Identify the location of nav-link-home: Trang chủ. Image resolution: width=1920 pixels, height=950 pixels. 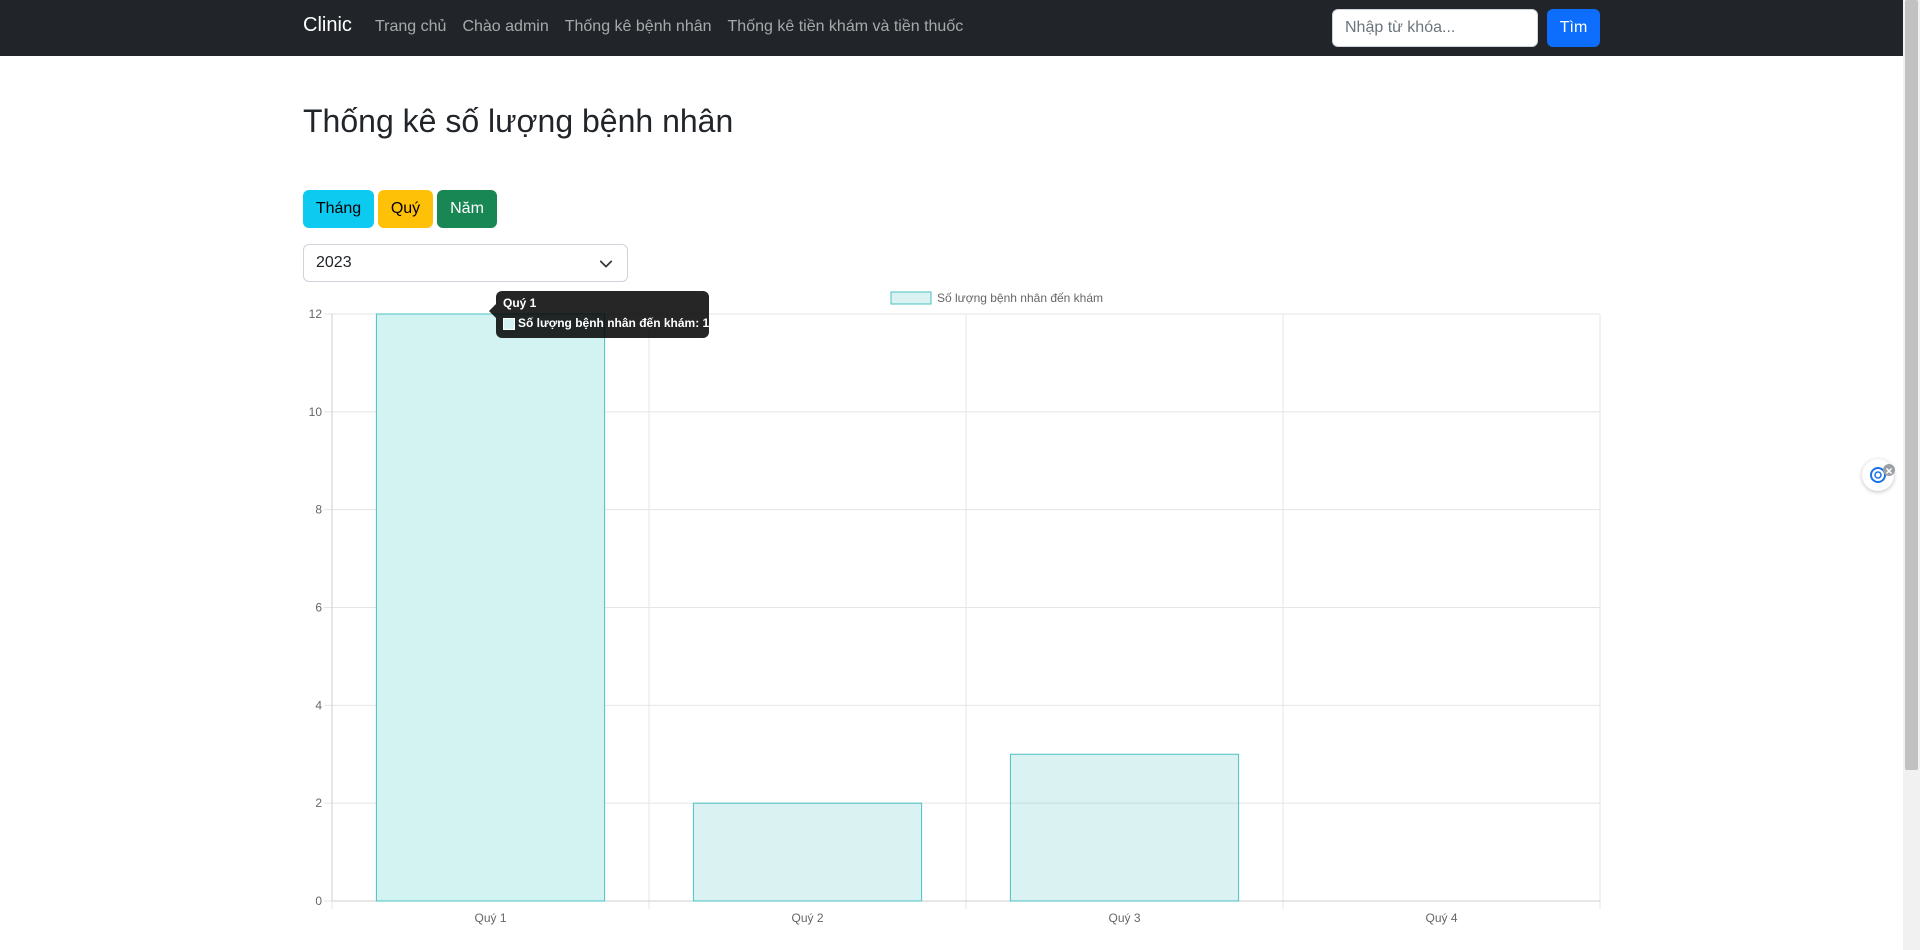
(410, 27).